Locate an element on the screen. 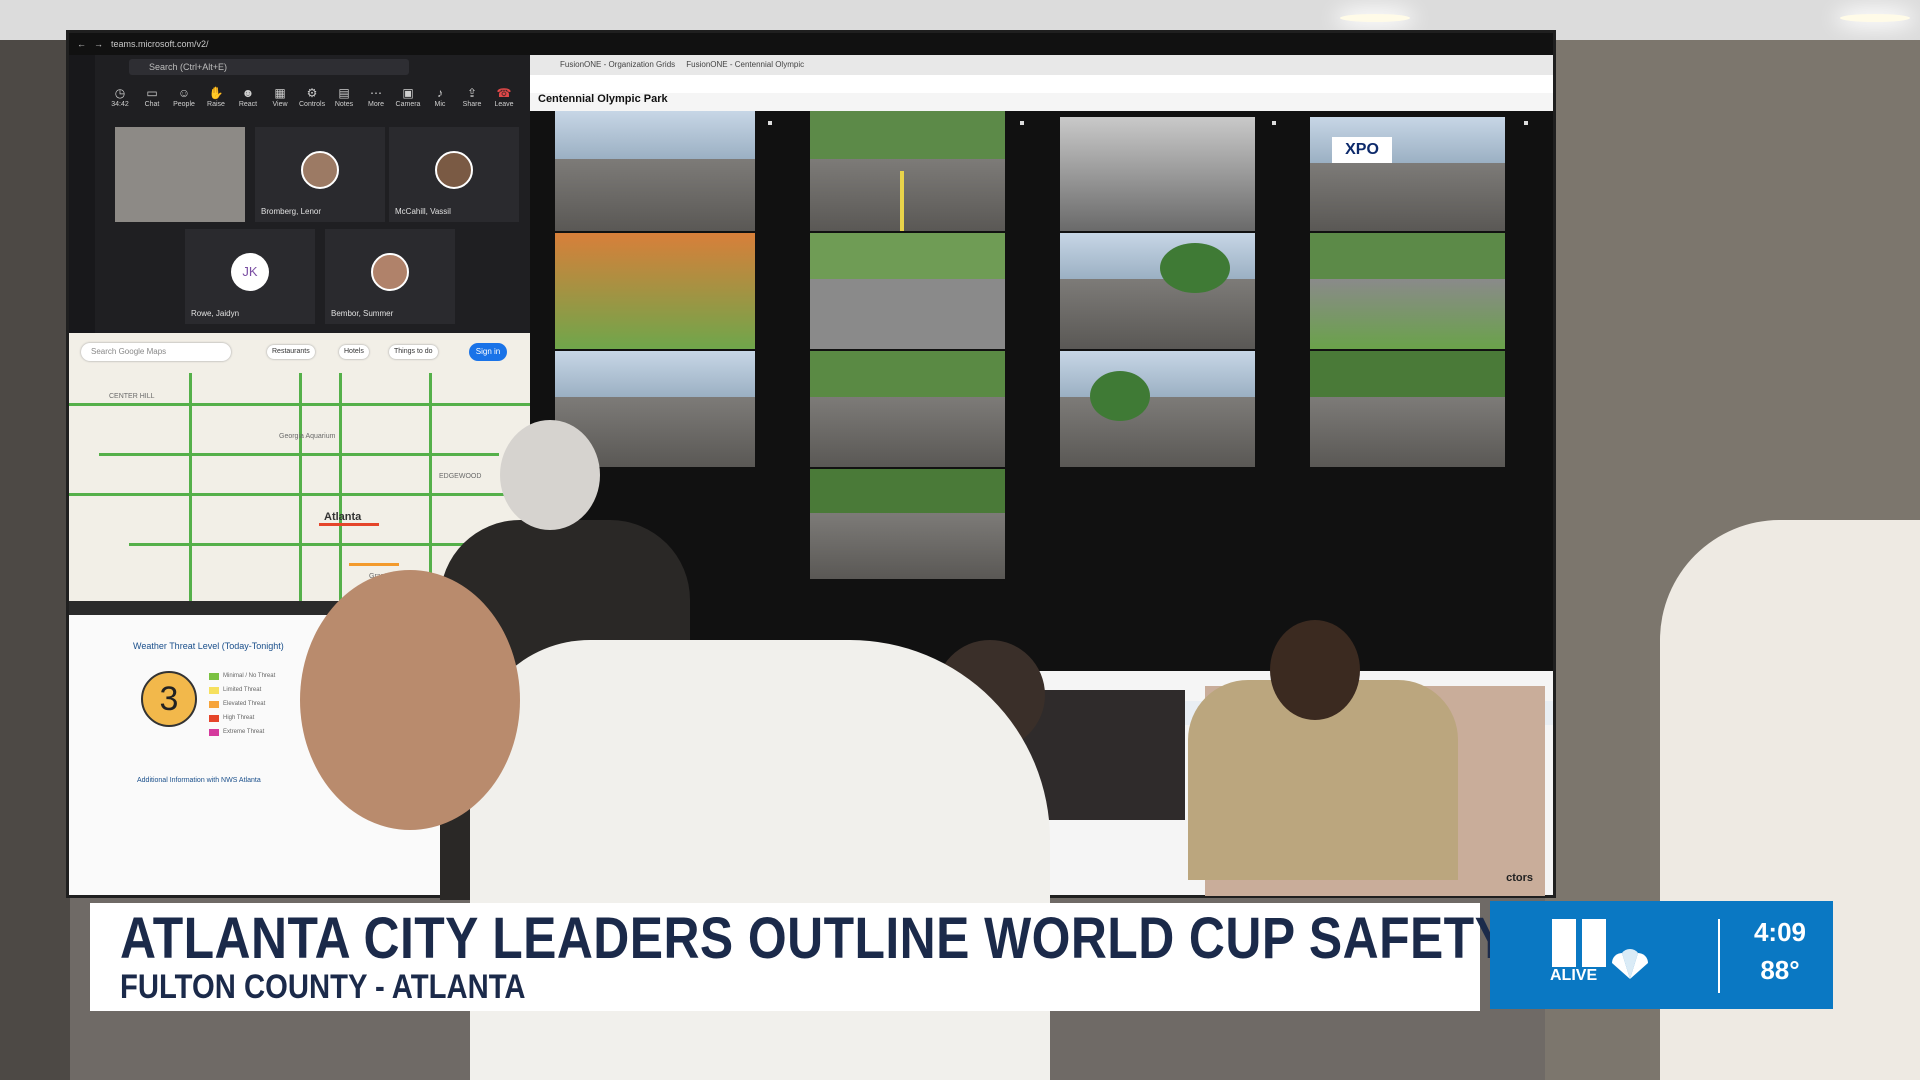 The height and width of the screenshot is (1080, 1920). grid-icon: ▦ is located at coordinates (280, 93).